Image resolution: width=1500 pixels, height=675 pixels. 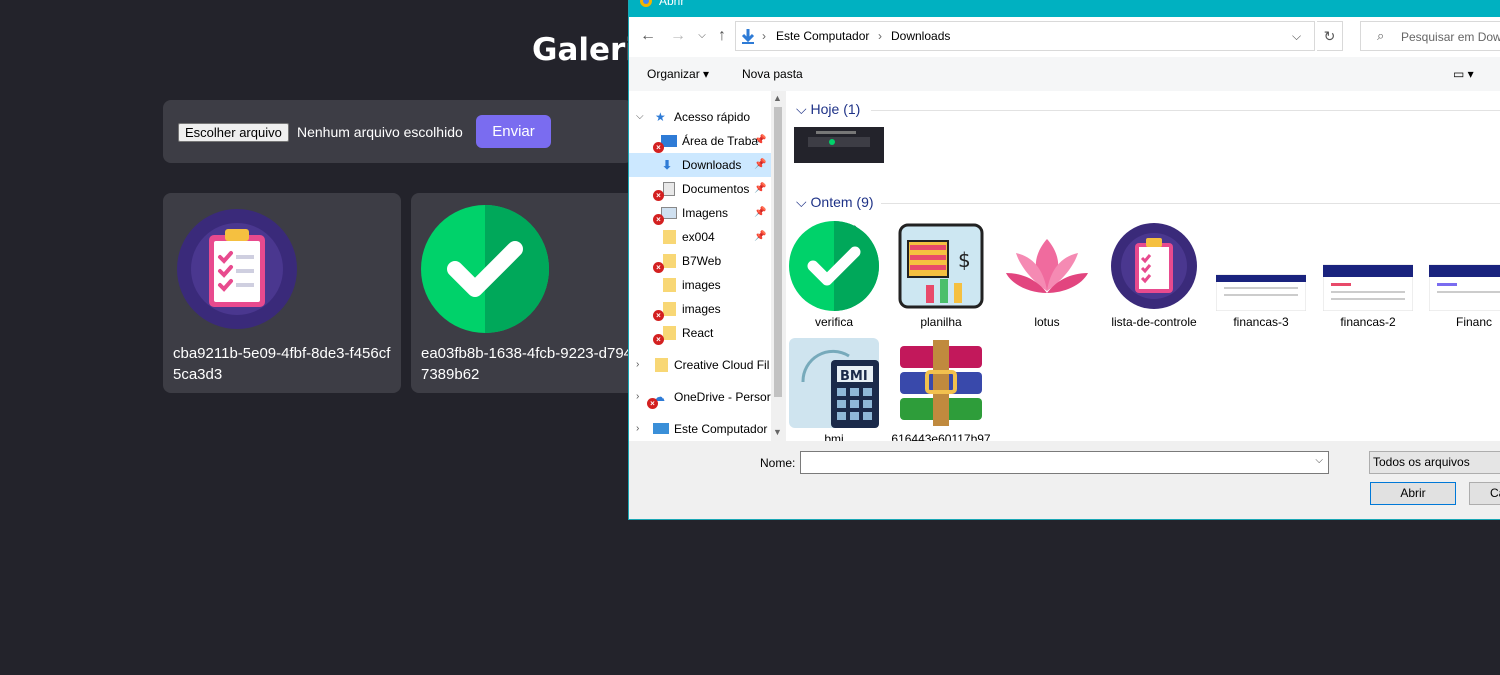 I want to click on nav-label: ex004, so click(x=698, y=237).